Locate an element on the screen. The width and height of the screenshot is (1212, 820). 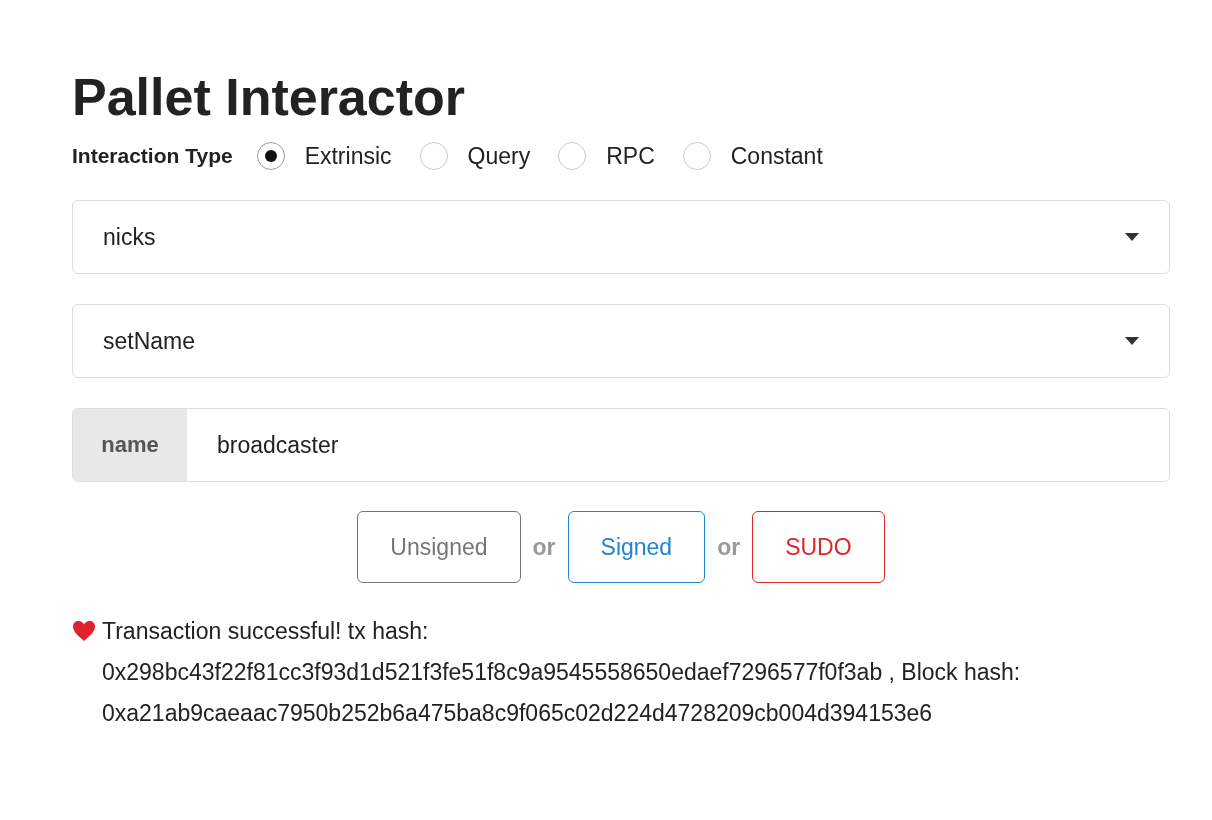
field-label: Interaction Type is located at coordinates (152, 156).